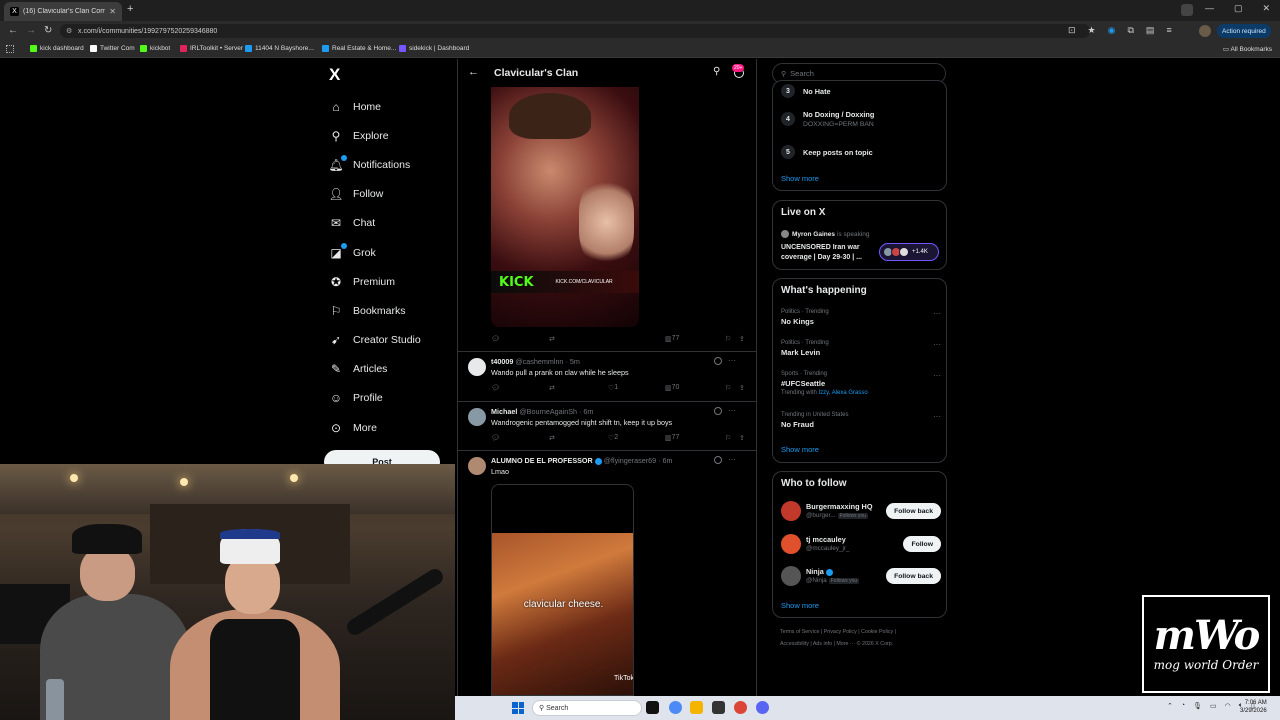 This screenshot has width=1280, height=720. What do you see at coordinates (334, 75) in the screenshot?
I see `x-logo: X` at bounding box center [334, 75].